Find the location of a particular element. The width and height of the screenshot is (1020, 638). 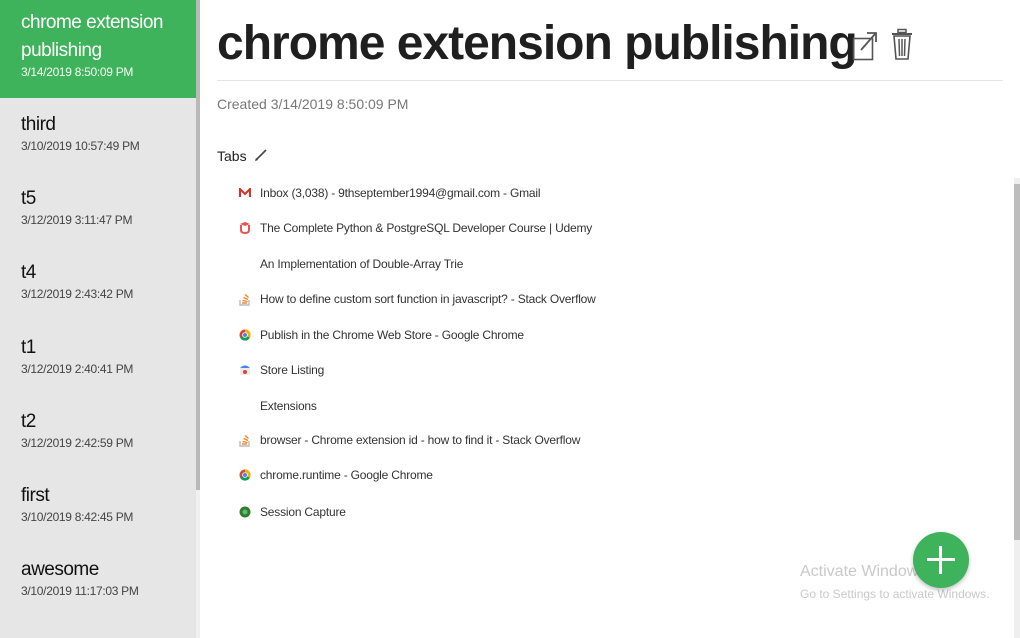

trash-icon is located at coordinates (902, 44).